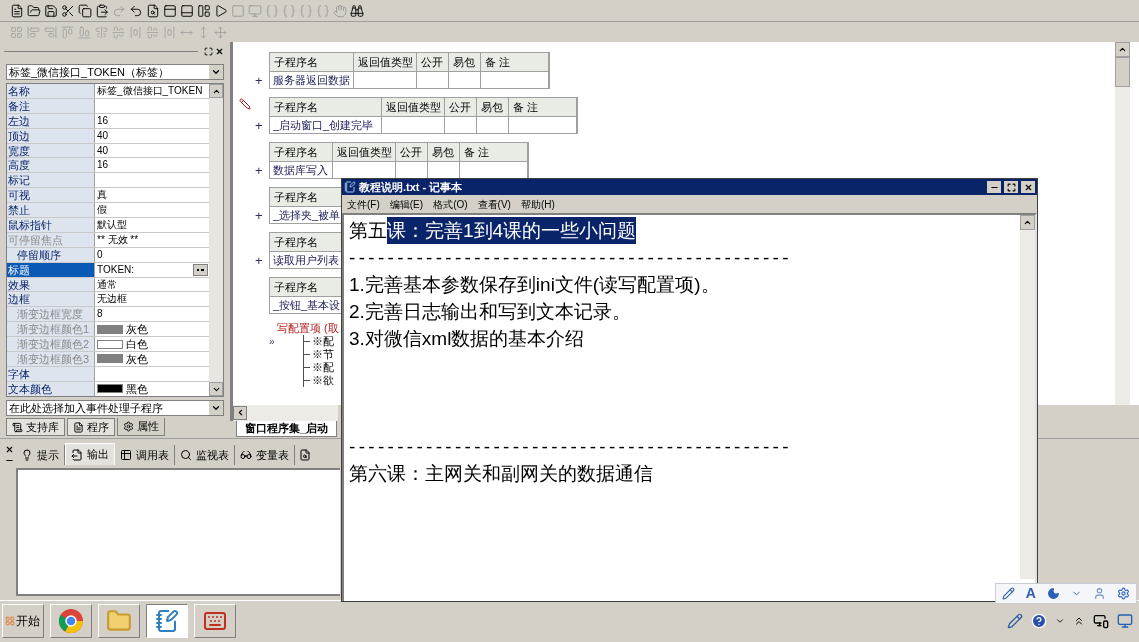 This screenshot has height=642, width=1139. What do you see at coordinates (112, 299) in the screenshot?
I see `property-value: 无边框` at bounding box center [112, 299].